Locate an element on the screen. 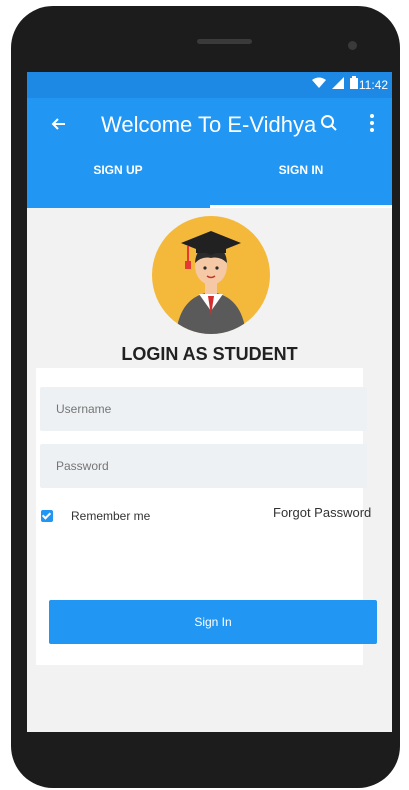 This screenshot has height=790, width=409. remember-me-row: Remember me is located at coordinates (95, 516).